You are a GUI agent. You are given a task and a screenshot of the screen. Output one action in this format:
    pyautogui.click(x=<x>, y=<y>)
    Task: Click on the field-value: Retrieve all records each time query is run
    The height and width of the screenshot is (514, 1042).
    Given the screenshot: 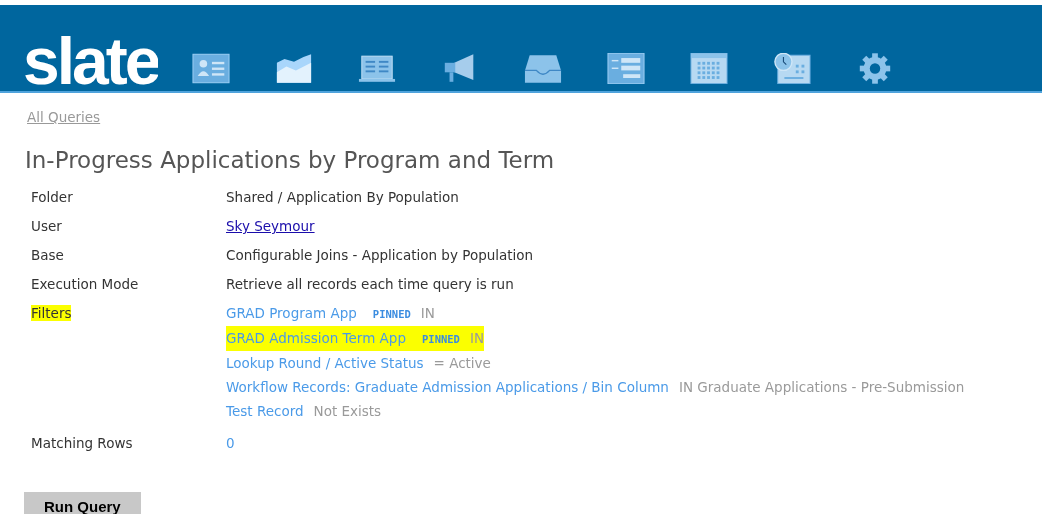 What is the action you would take?
    pyautogui.click(x=370, y=284)
    